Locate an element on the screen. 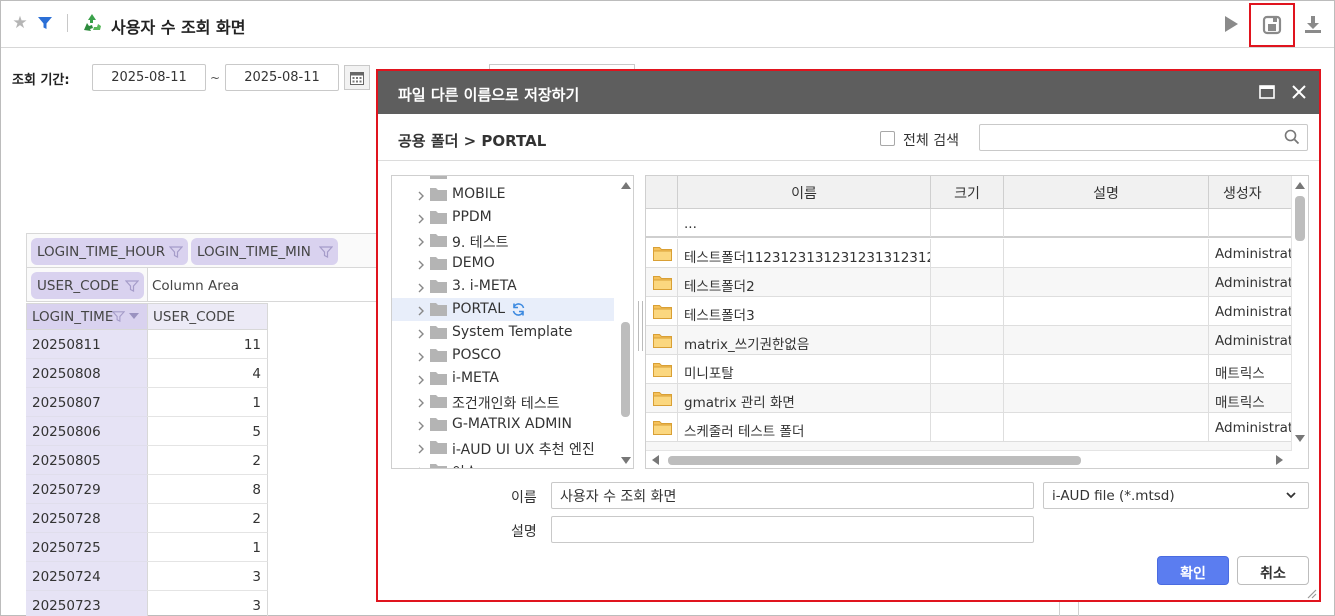 The height and width of the screenshot is (616, 1335). search-input is located at coordinates (1143, 137).